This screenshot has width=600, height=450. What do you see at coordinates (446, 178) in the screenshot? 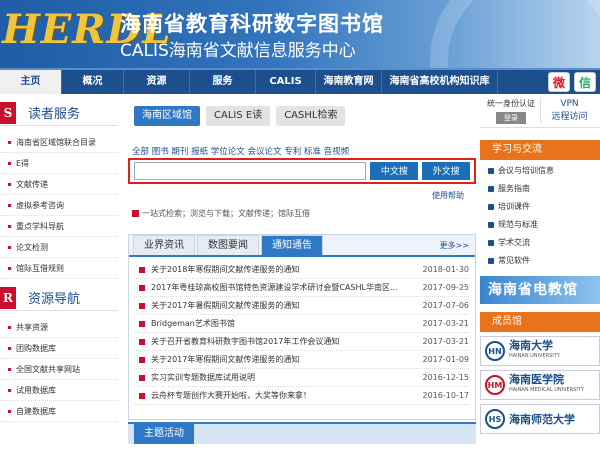
I see `foreign-search-button: 外文搜索` at bounding box center [446, 178].